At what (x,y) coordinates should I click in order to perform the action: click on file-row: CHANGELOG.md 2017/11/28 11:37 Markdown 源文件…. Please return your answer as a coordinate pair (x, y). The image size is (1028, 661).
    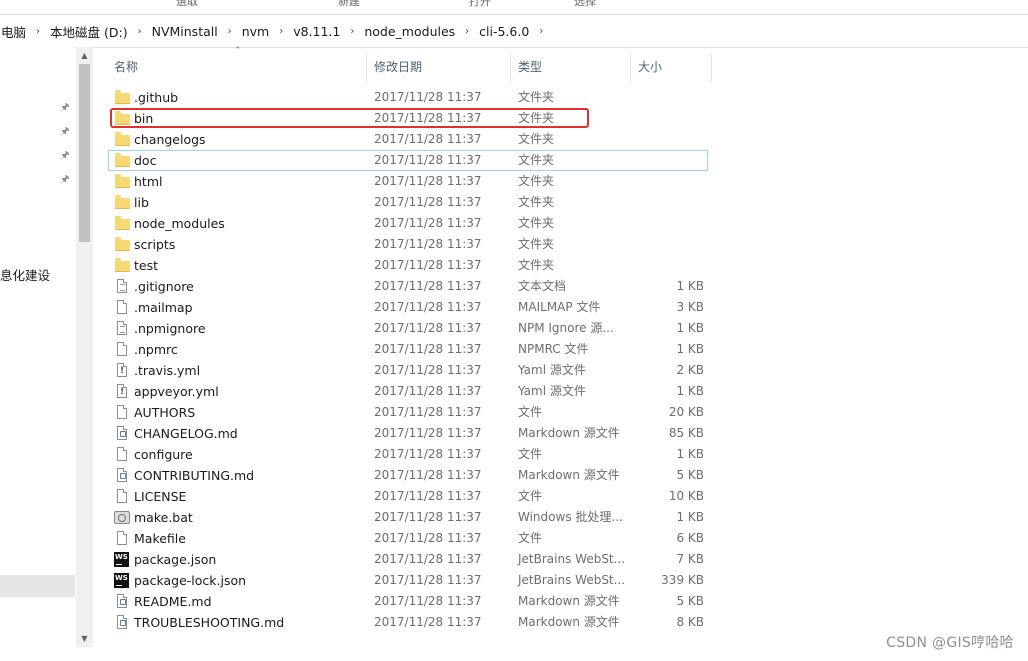
    Looking at the image, I should click on (408, 433).